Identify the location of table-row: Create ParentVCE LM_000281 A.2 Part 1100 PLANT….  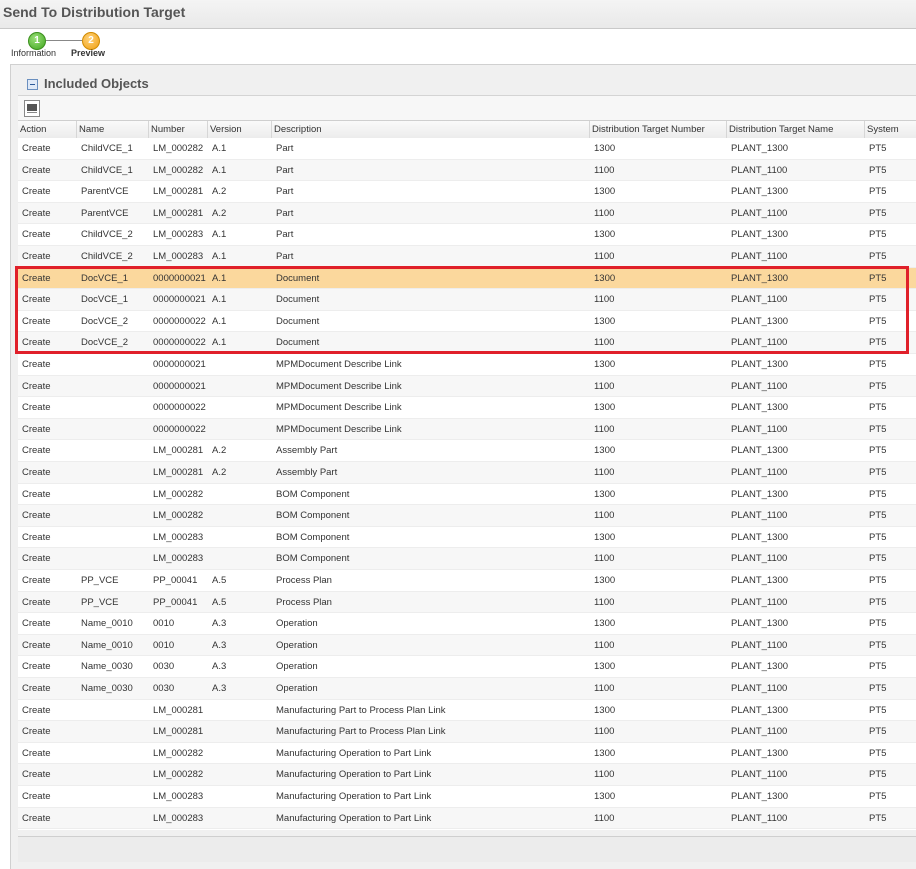
(467, 213).